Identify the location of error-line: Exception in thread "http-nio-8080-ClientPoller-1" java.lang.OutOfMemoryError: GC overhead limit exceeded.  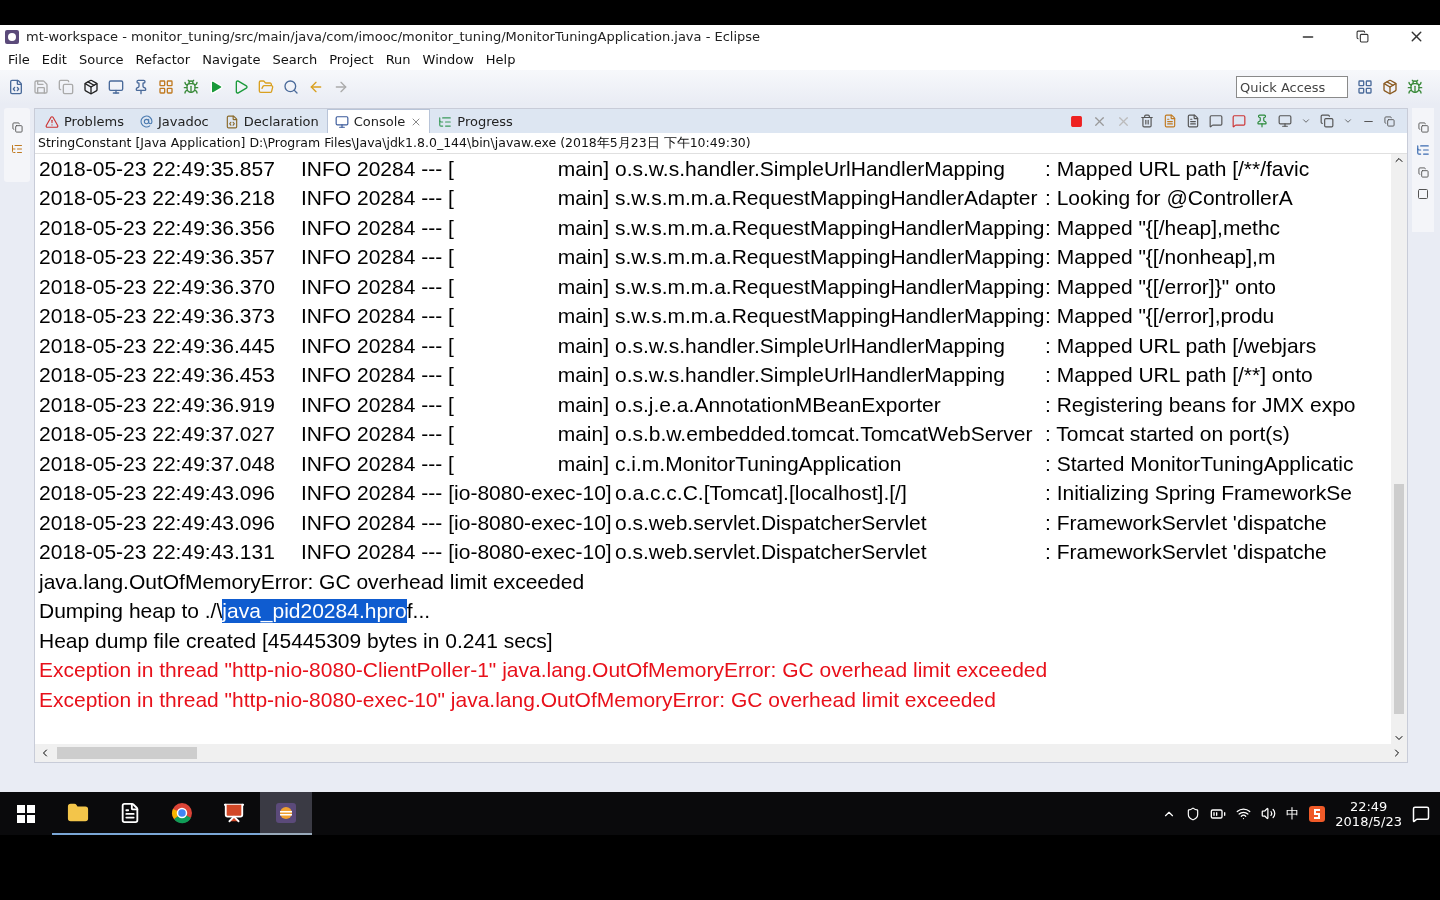
(543, 670).